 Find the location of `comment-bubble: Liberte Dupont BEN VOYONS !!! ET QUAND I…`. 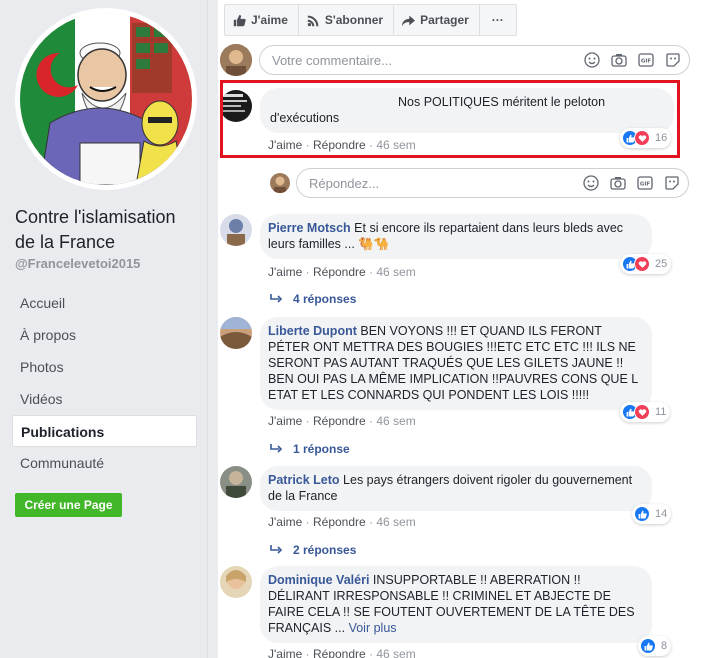

comment-bubble: Liberte Dupont BEN VOYONS !!! ET QUAND I… is located at coordinates (456, 363).